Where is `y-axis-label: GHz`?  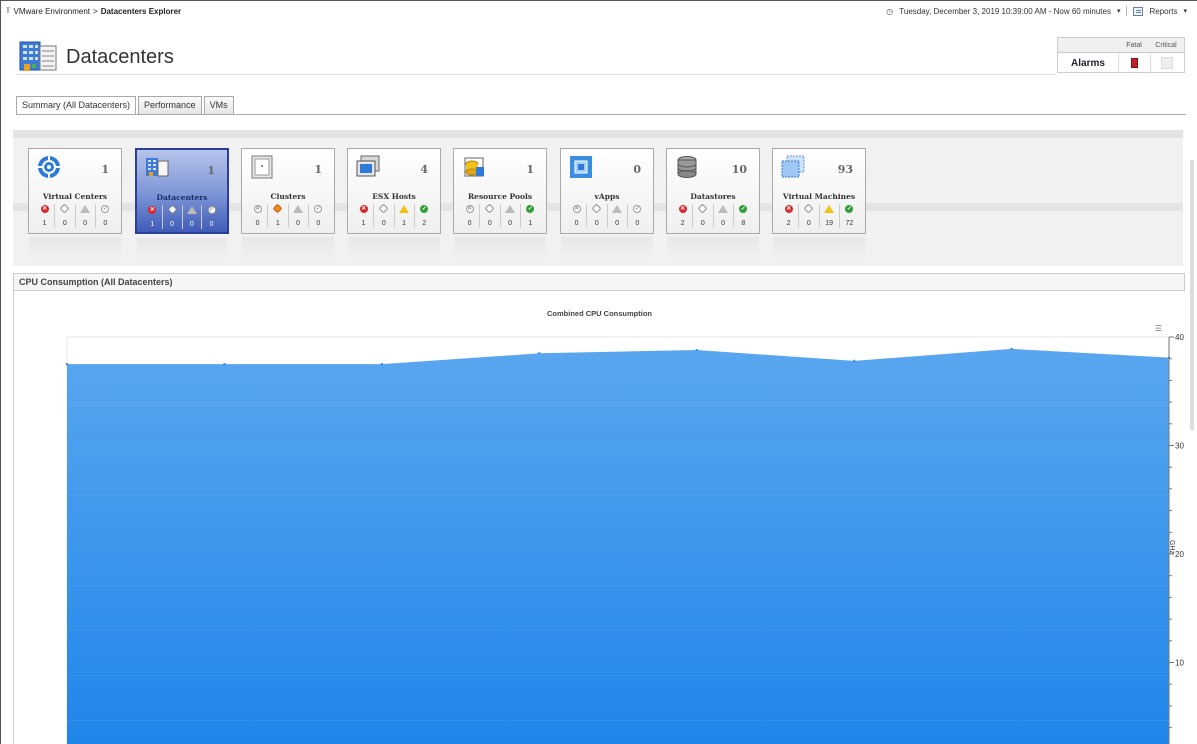
y-axis-label: GHz is located at coordinates (1171, 547).